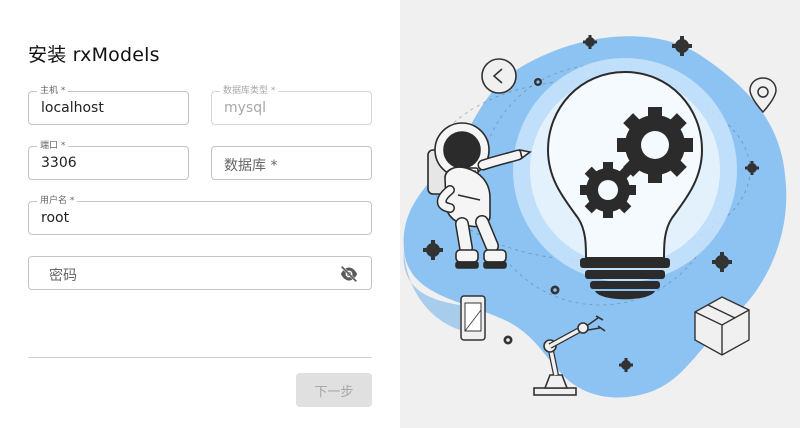  I want to click on eye-off-icon, so click(349, 274).